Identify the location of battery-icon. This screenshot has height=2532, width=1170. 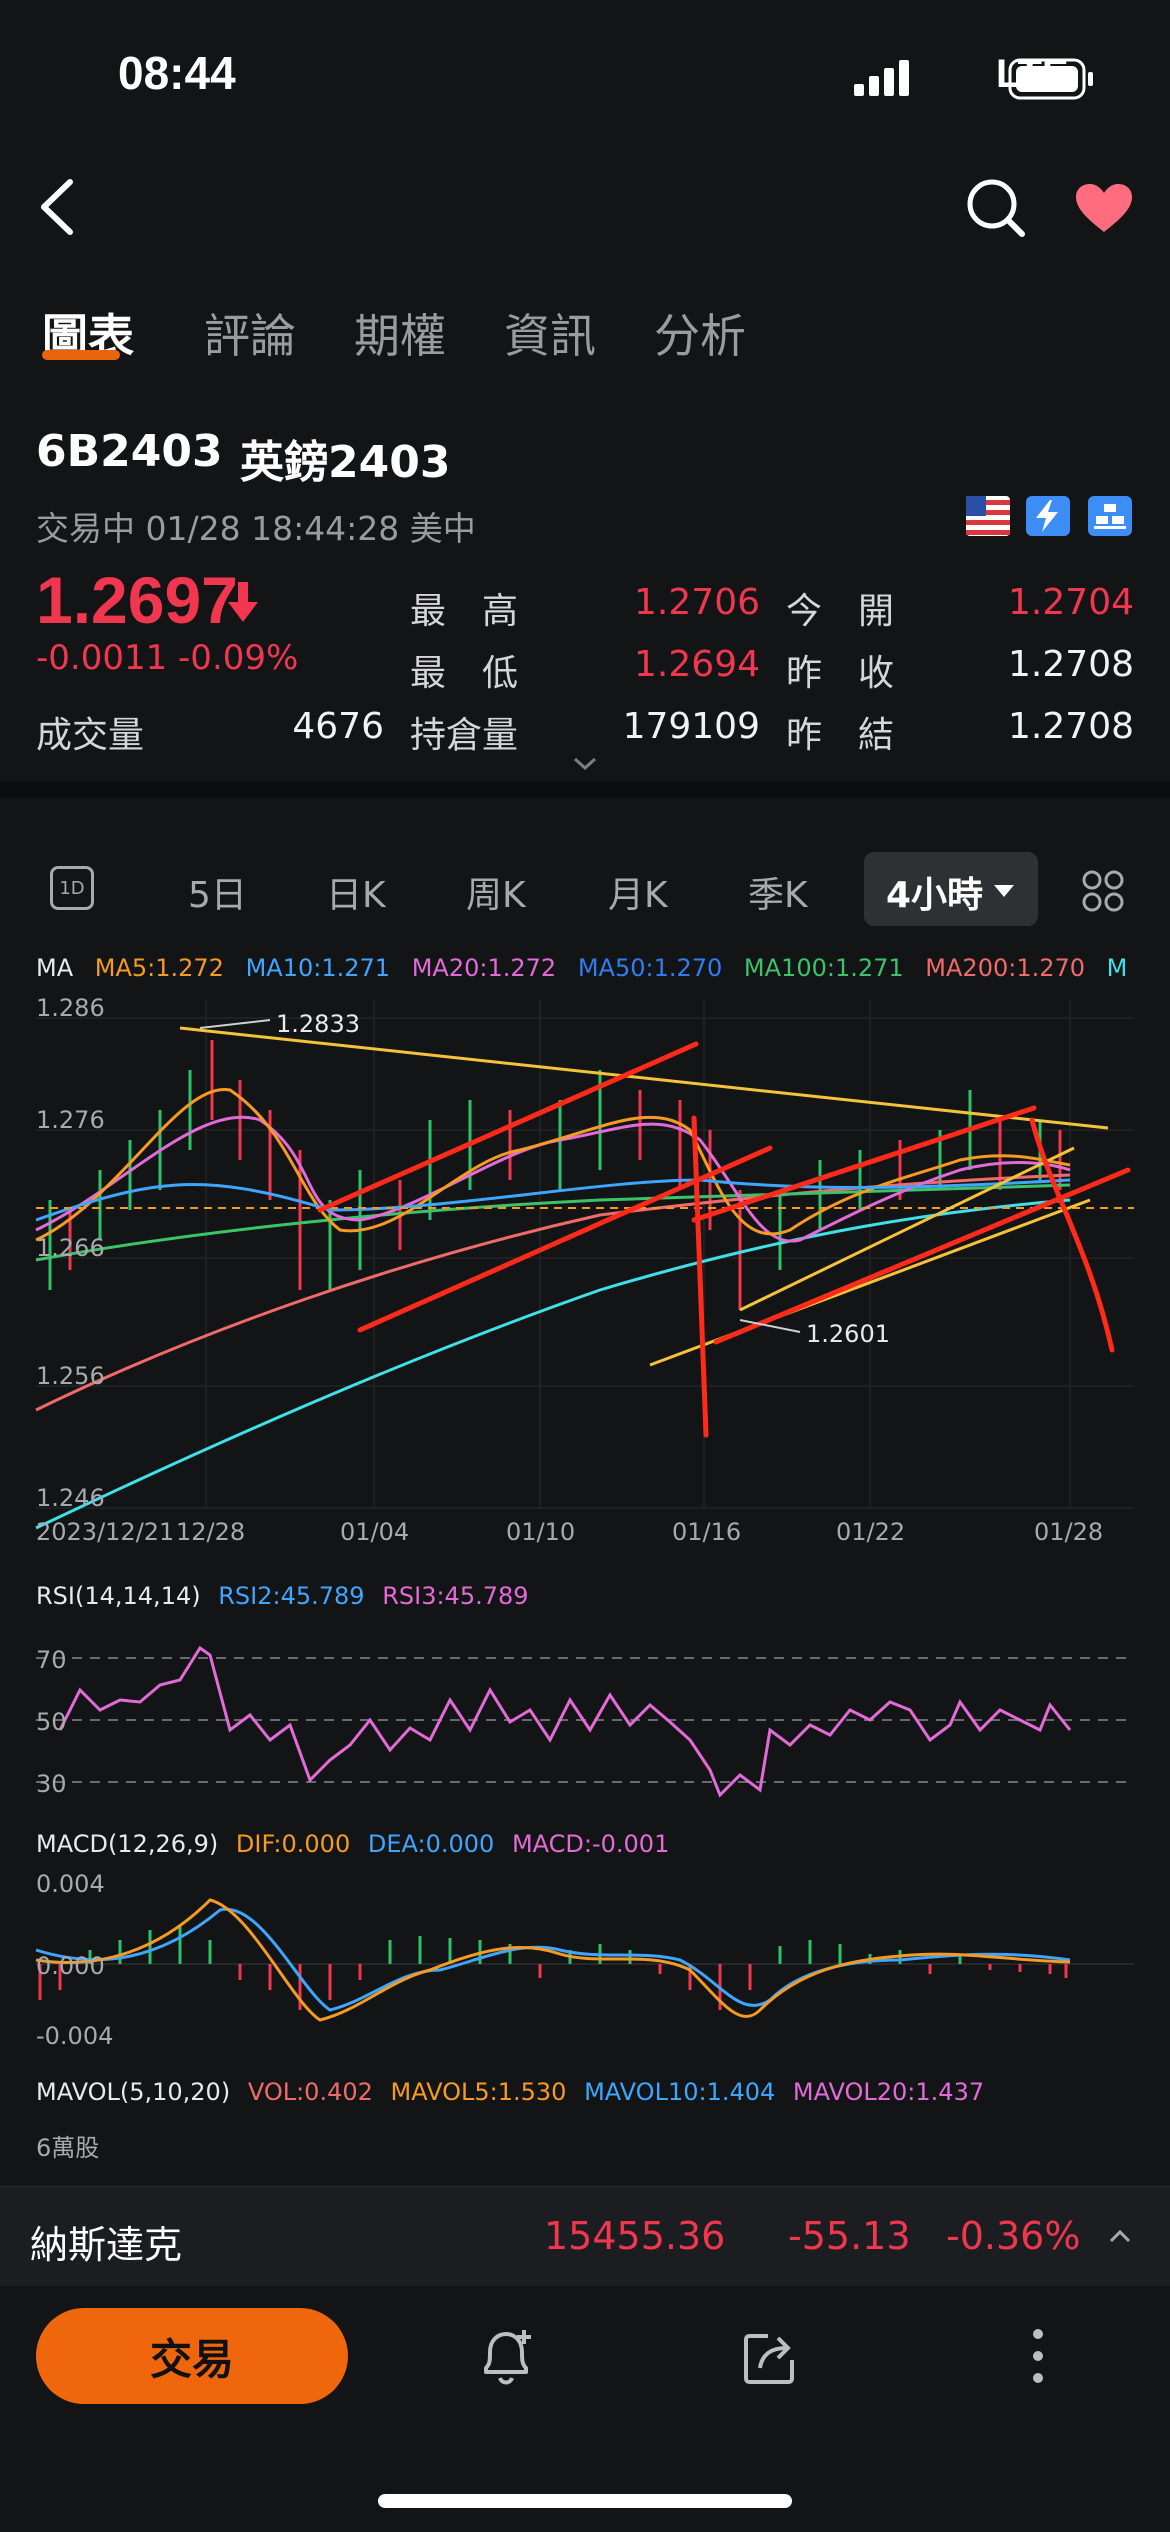
(1051, 81).